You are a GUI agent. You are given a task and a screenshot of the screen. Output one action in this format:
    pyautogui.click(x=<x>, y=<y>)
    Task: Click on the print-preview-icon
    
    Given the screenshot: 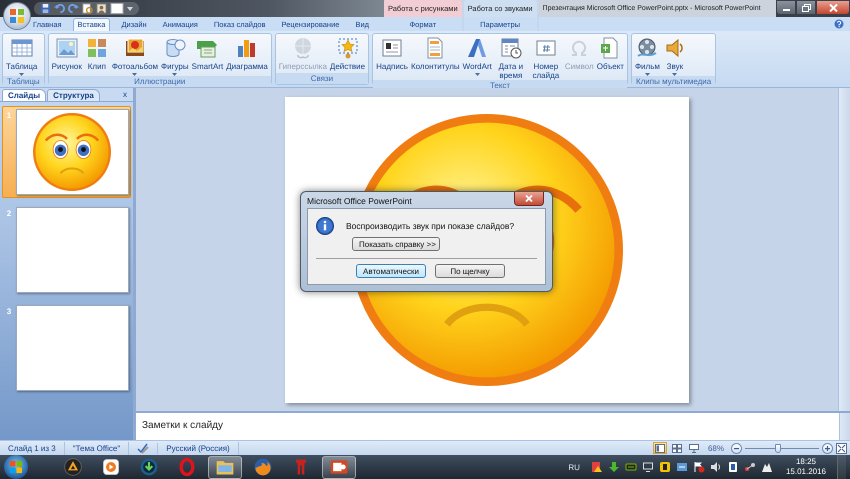 What is the action you would take?
    pyautogui.click(x=87, y=8)
    